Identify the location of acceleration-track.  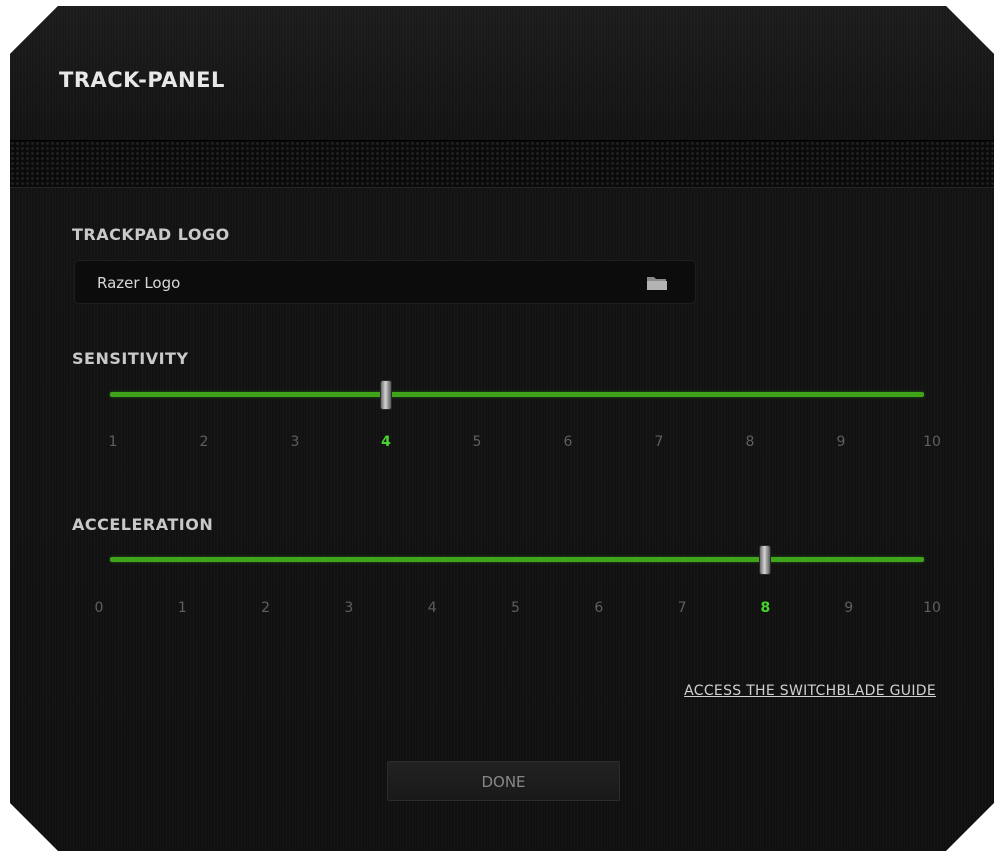
(517, 559).